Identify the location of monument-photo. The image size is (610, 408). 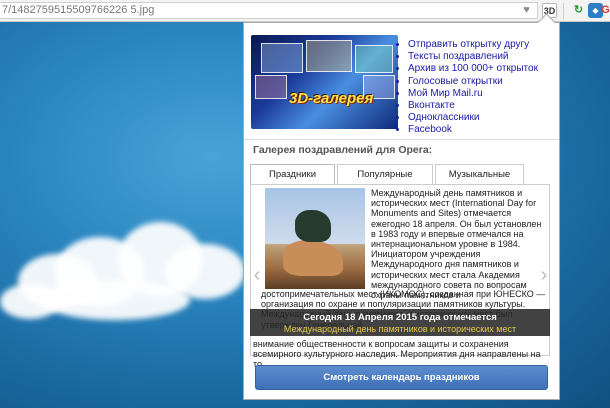
(315, 238).